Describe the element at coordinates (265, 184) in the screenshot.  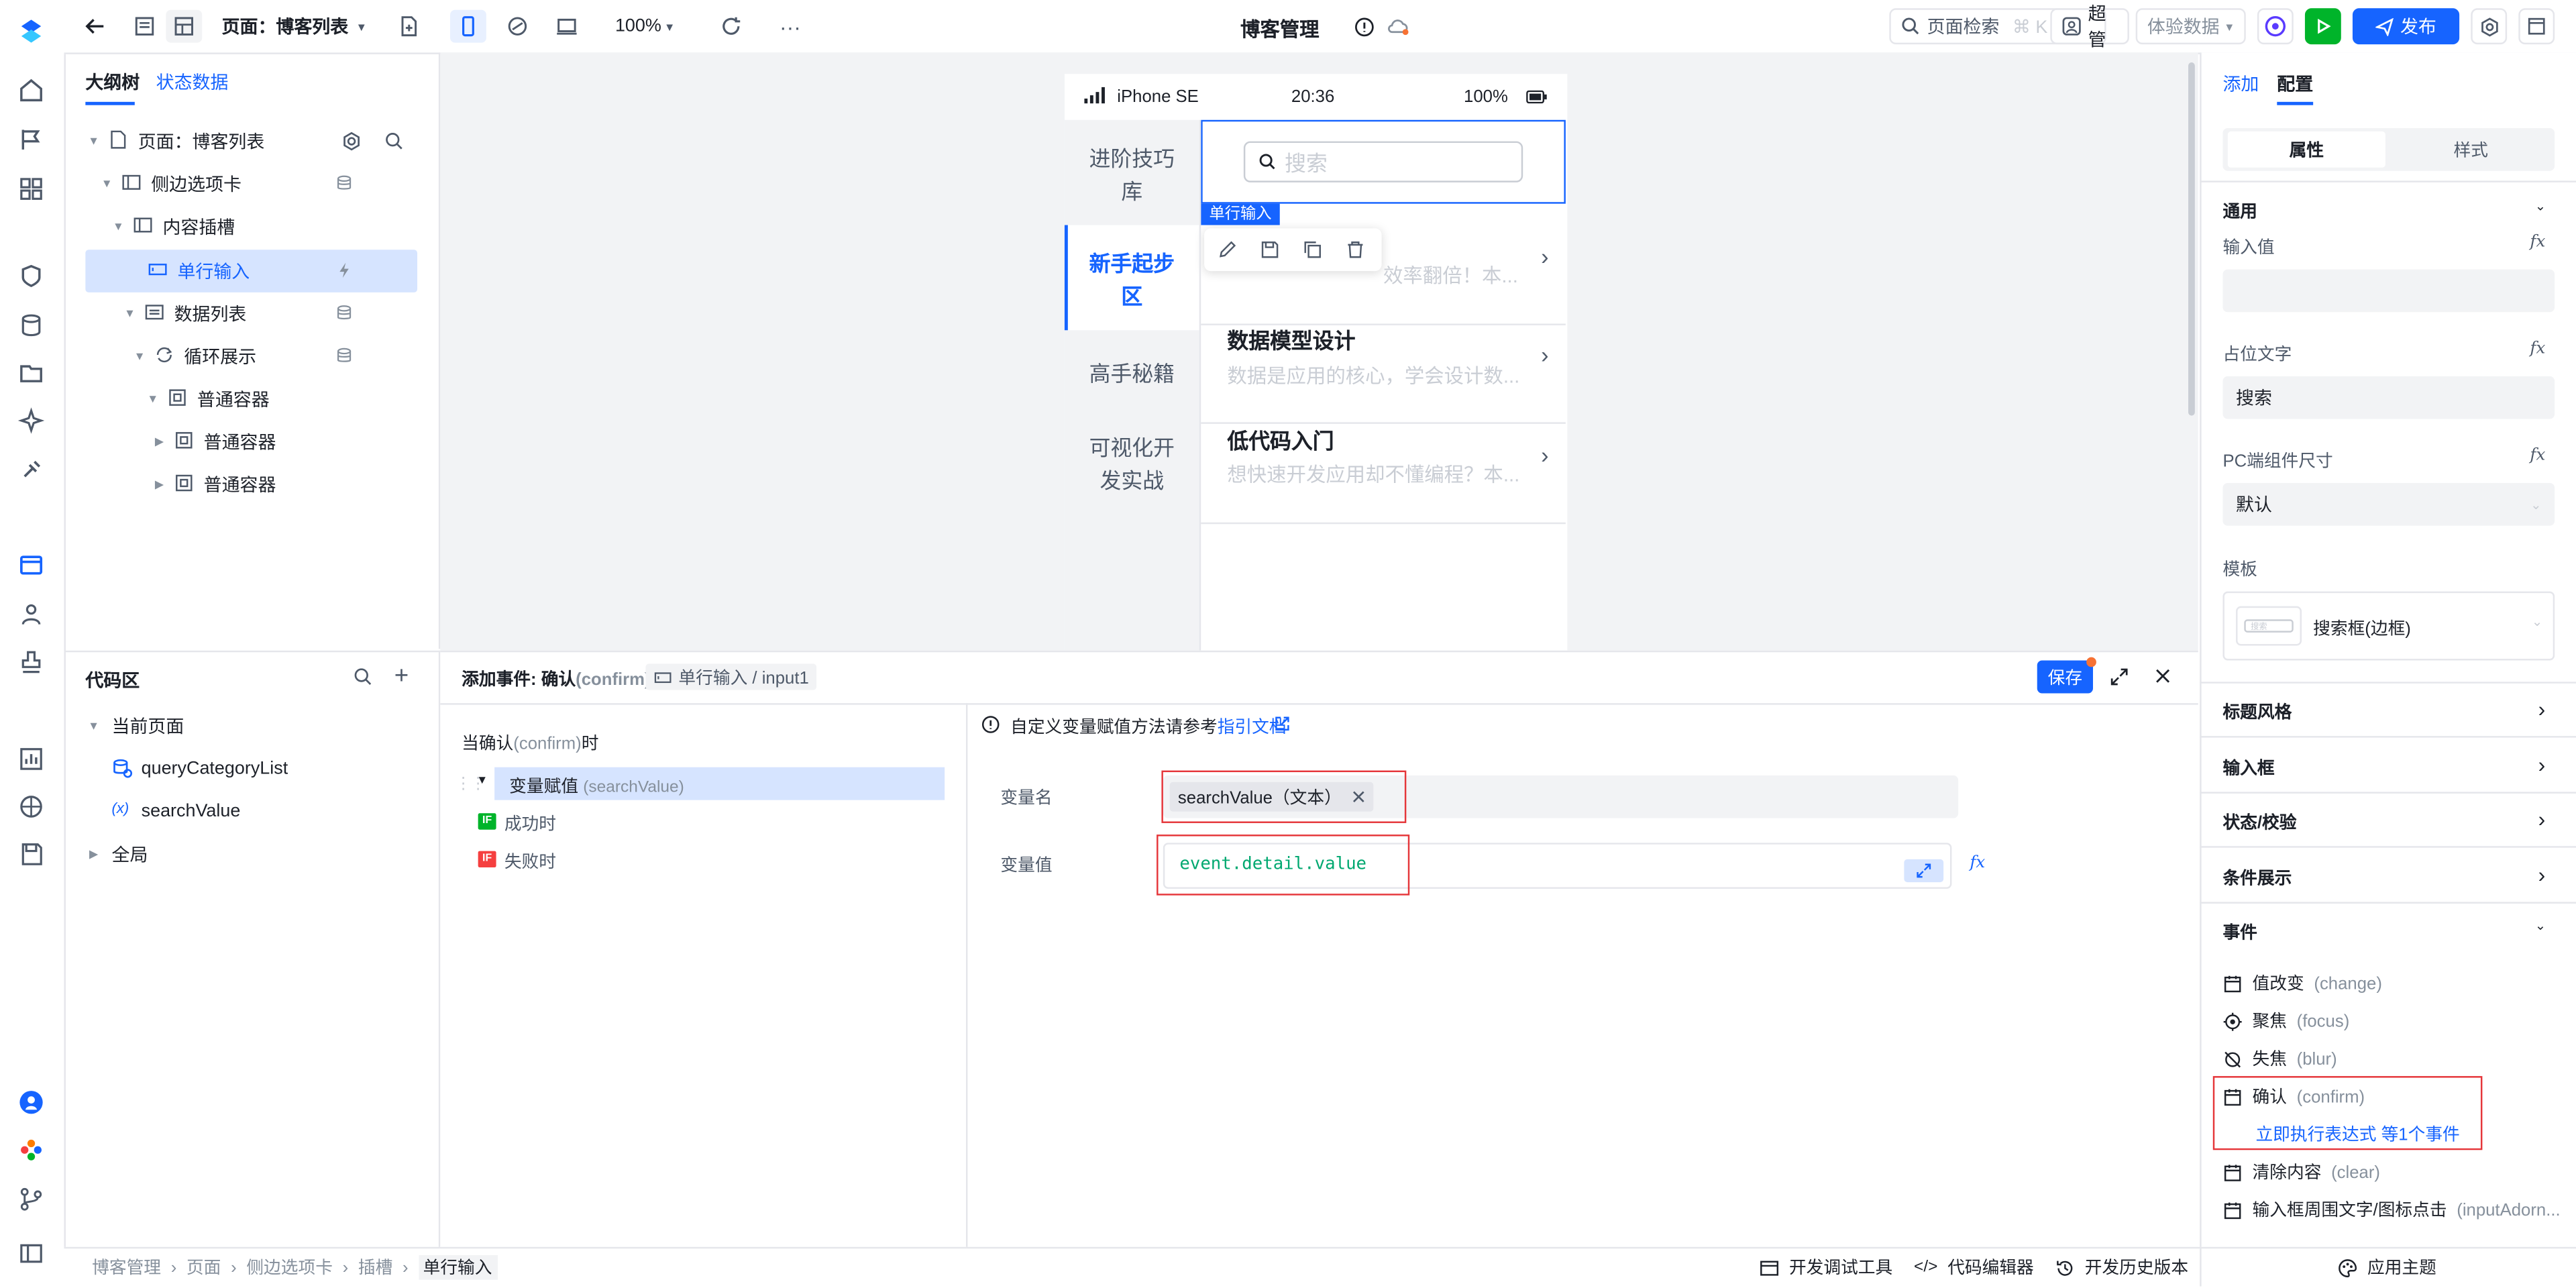
I see `tree-item-side-tabs: ▼ 侧边选项卡` at that location.